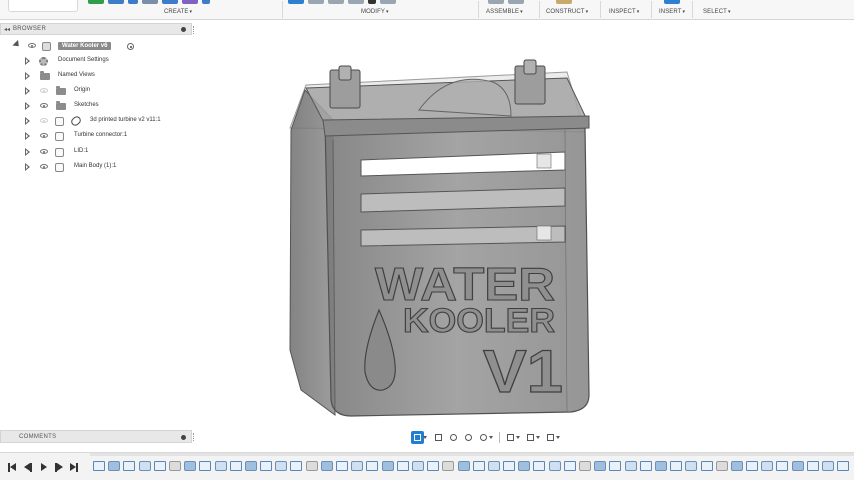  What do you see at coordinates (43, 6) in the screenshot?
I see `application-menu` at bounding box center [43, 6].